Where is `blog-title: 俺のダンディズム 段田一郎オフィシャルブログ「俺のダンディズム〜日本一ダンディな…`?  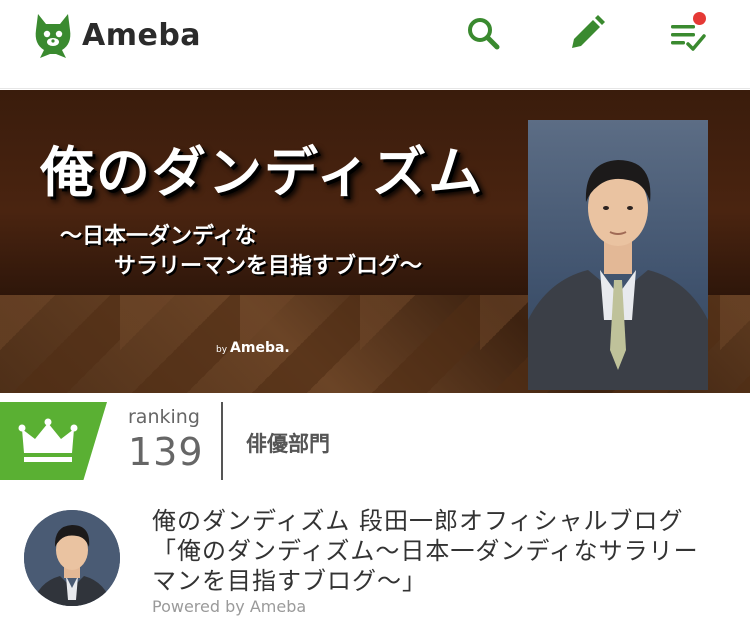
blog-title: 俺のダンディズム 段田一郎オフィシャルブログ「俺のダンディズム〜日本一ダンディな… is located at coordinates (437, 551).